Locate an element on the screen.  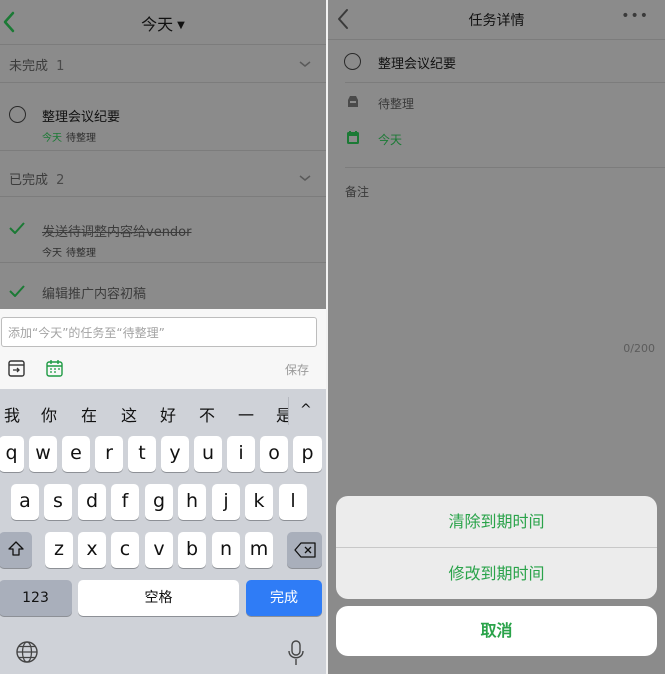
key: h is located at coordinates (192, 502).